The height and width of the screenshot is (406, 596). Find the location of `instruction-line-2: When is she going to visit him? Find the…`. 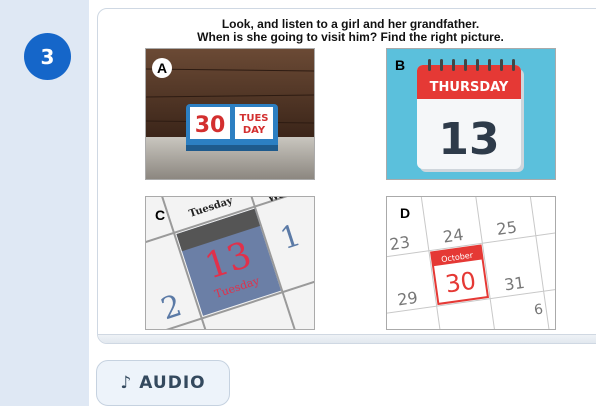

instruction-line-2: When is she going to visit him? Find the… is located at coordinates (350, 37).